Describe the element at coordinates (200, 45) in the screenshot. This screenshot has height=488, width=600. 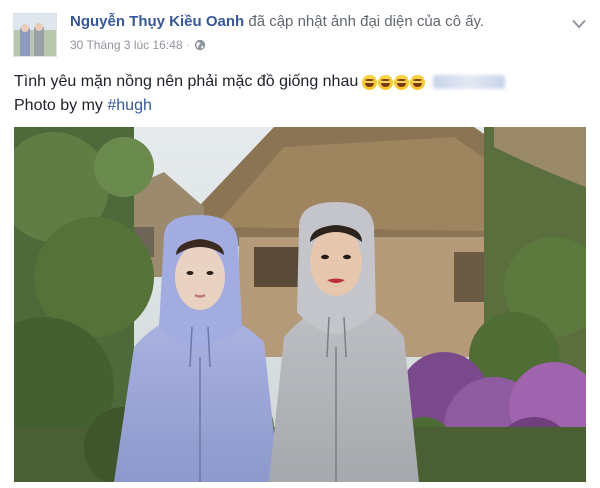
I see `globe-icon` at that location.